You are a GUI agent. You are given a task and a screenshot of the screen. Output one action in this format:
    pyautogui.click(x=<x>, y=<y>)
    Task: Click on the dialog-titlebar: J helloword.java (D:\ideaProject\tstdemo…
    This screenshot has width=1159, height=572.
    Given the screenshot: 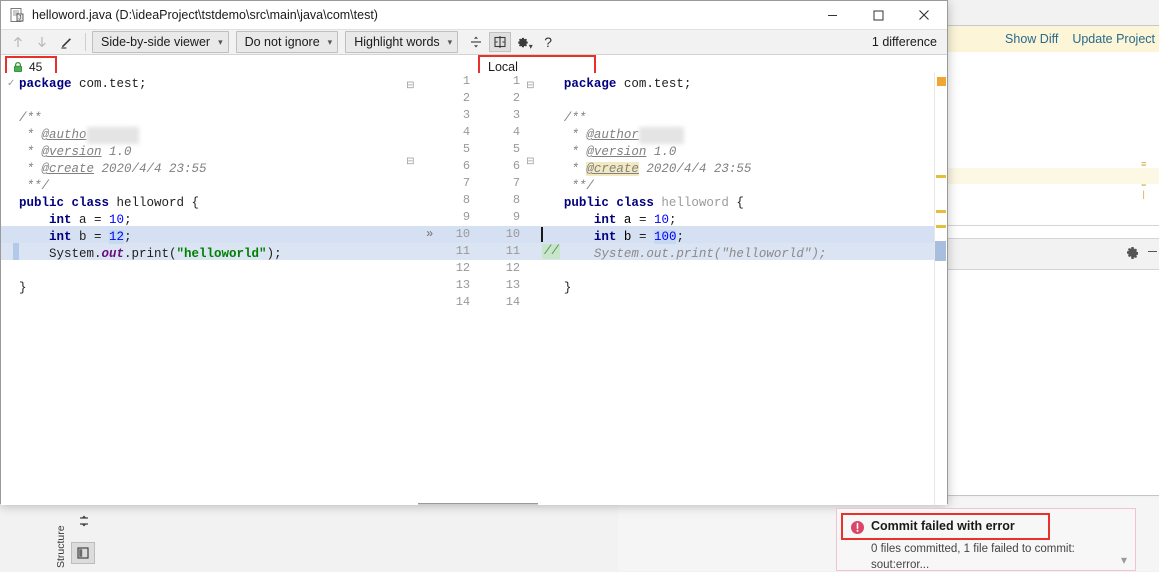 What is the action you would take?
    pyautogui.click(x=474, y=15)
    